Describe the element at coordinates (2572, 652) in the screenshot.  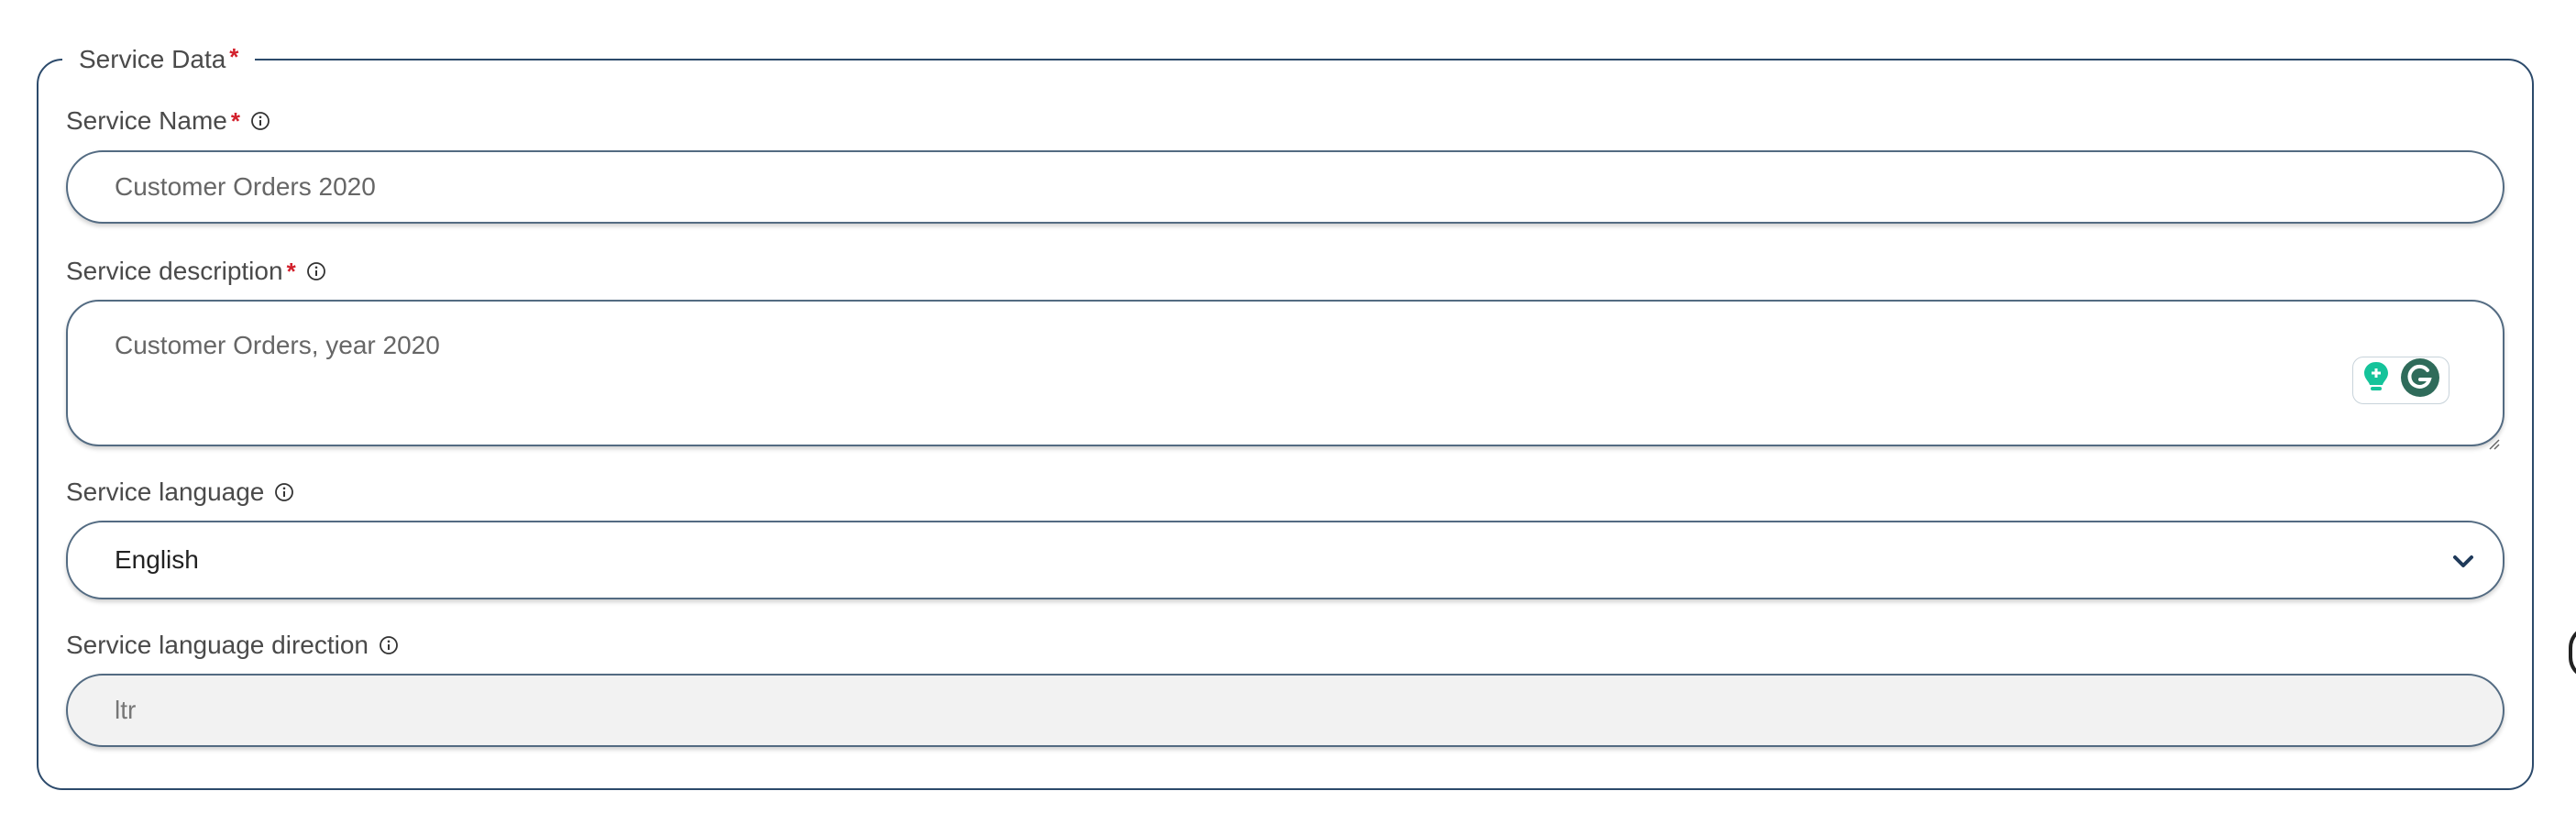
I see `floating-widget-edge` at that location.